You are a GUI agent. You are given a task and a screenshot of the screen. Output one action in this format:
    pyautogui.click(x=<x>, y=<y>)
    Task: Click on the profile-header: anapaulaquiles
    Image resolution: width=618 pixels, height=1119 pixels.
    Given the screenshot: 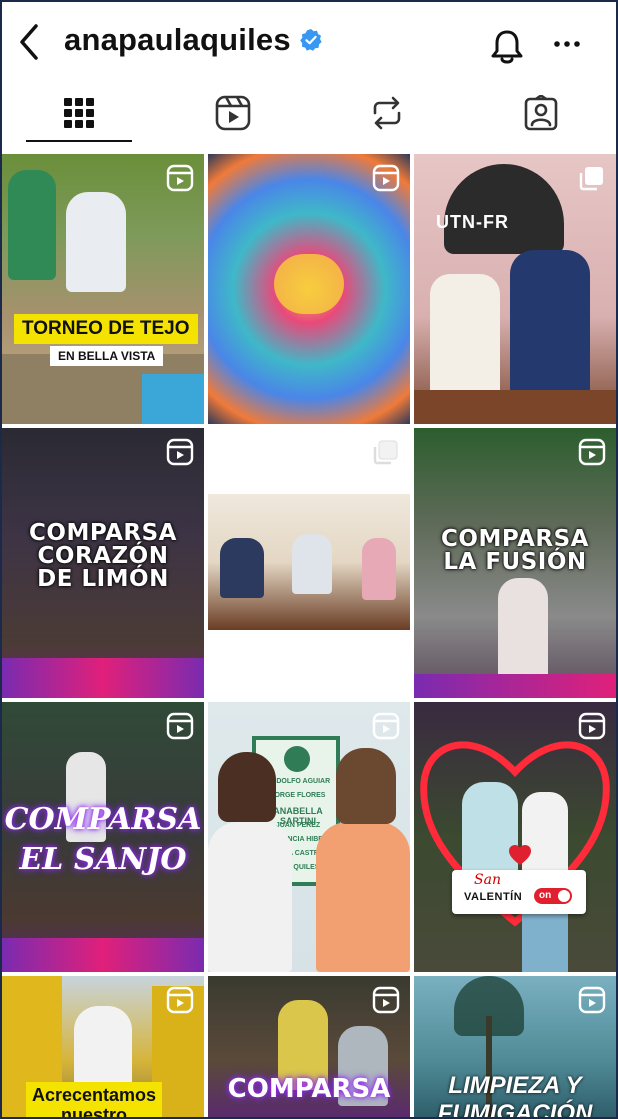 What is the action you would take?
    pyautogui.click(x=309, y=43)
    